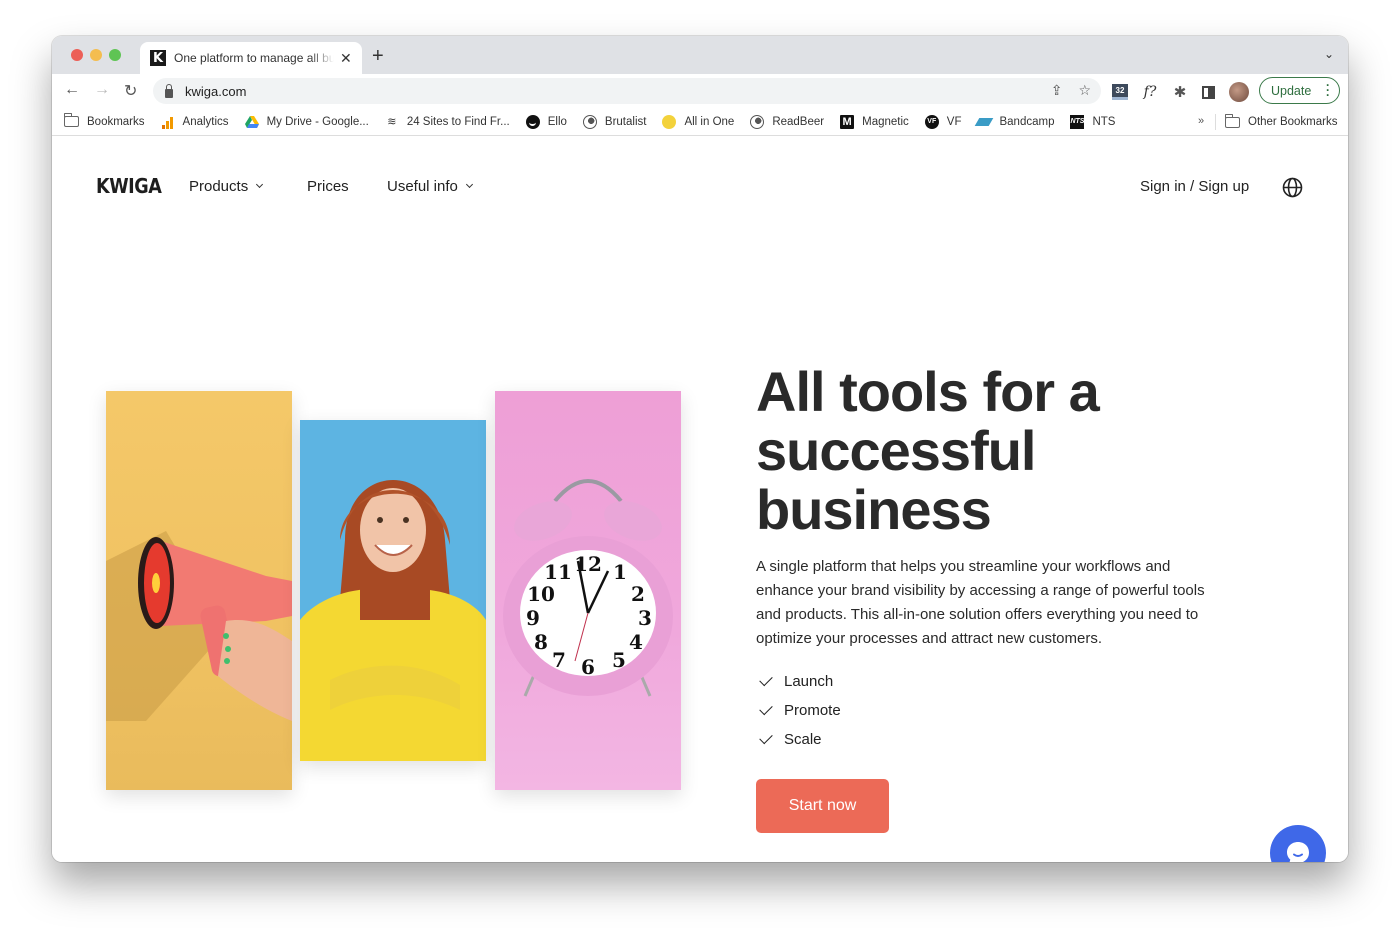 This screenshot has width=1400, height=931. Describe the element at coordinates (541, 642) in the screenshot. I see `svg-text: 8` at that location.